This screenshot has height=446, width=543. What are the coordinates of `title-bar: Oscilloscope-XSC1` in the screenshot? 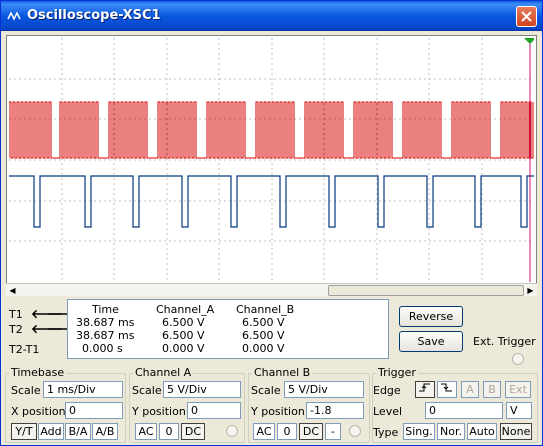 It's located at (271, 16).